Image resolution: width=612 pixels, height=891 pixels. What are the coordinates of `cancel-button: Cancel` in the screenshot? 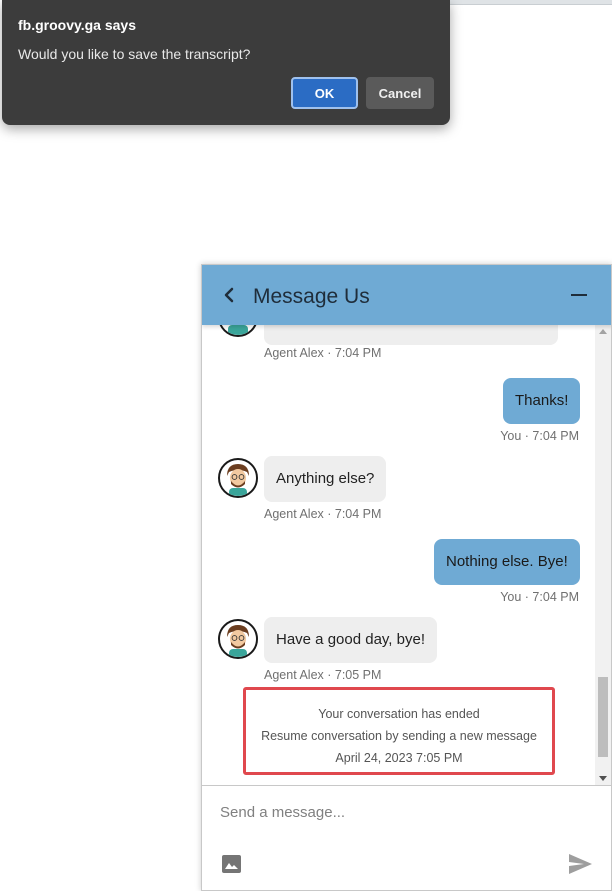 It's located at (400, 93).